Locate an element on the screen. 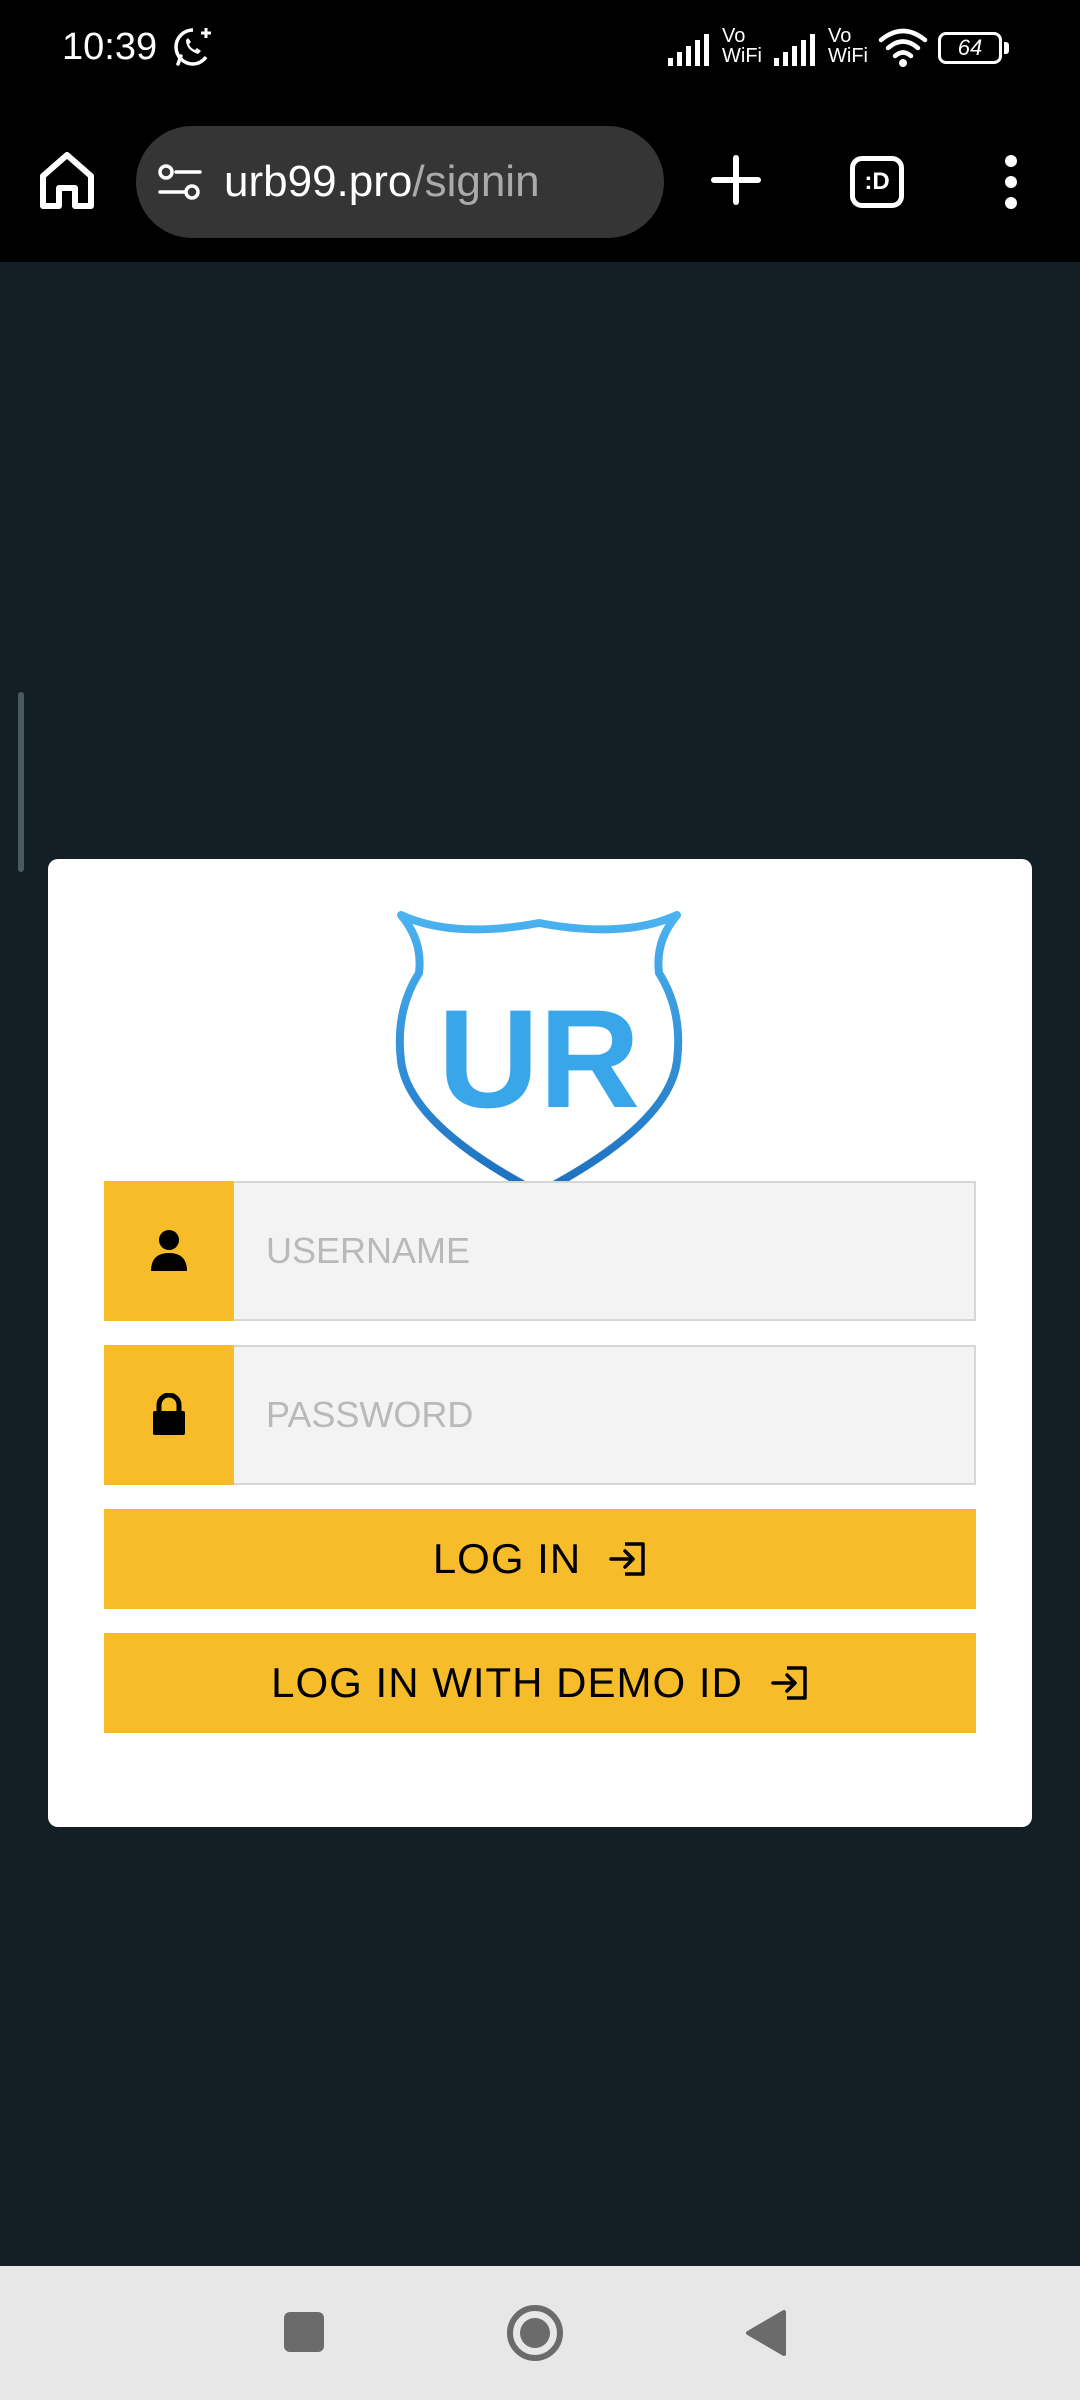 This screenshot has width=1080, height=2400. login-button: LOG IN is located at coordinates (540, 1559).